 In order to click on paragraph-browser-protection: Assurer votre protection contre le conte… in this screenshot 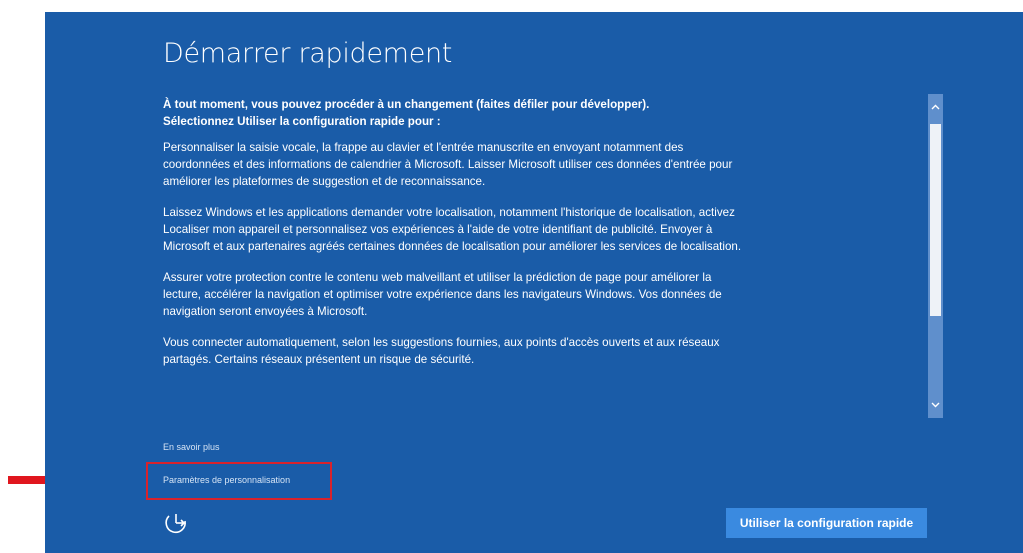, I will do `click(442, 294)`.